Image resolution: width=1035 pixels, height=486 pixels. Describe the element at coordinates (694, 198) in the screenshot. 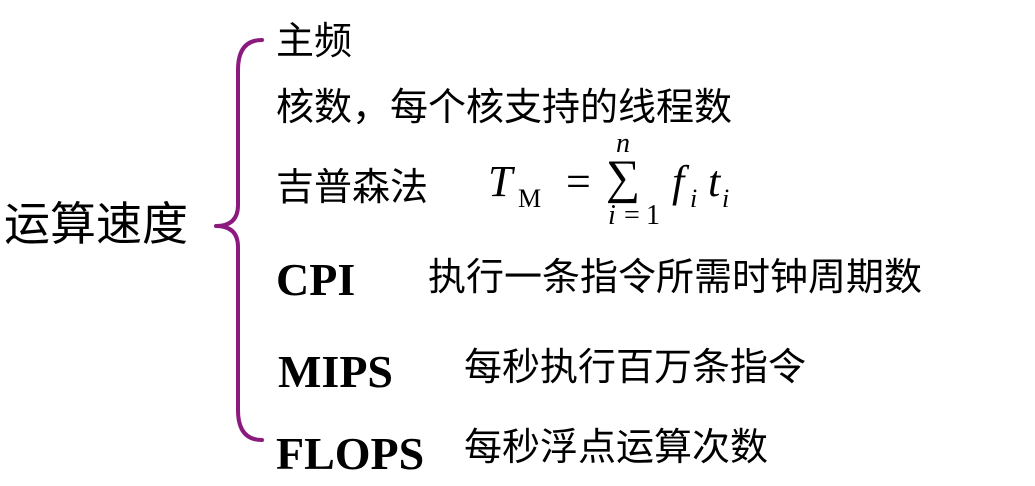

I see `formula-term-f-subscript: i` at that location.